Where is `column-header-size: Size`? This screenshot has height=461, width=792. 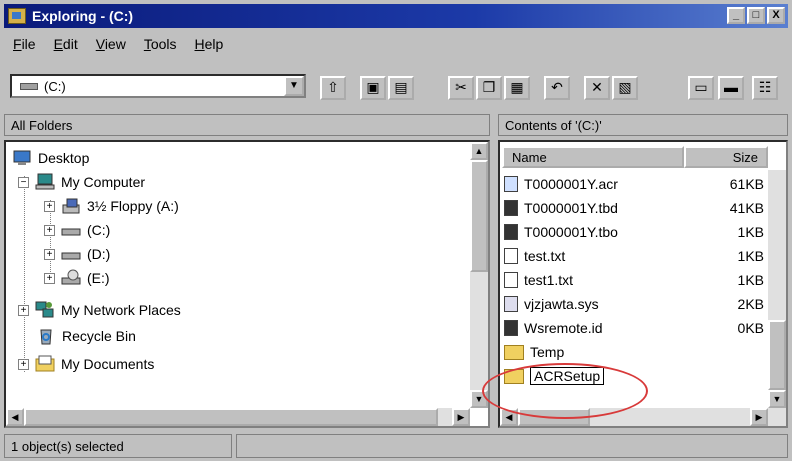
column-header-size: Size is located at coordinates (726, 157).